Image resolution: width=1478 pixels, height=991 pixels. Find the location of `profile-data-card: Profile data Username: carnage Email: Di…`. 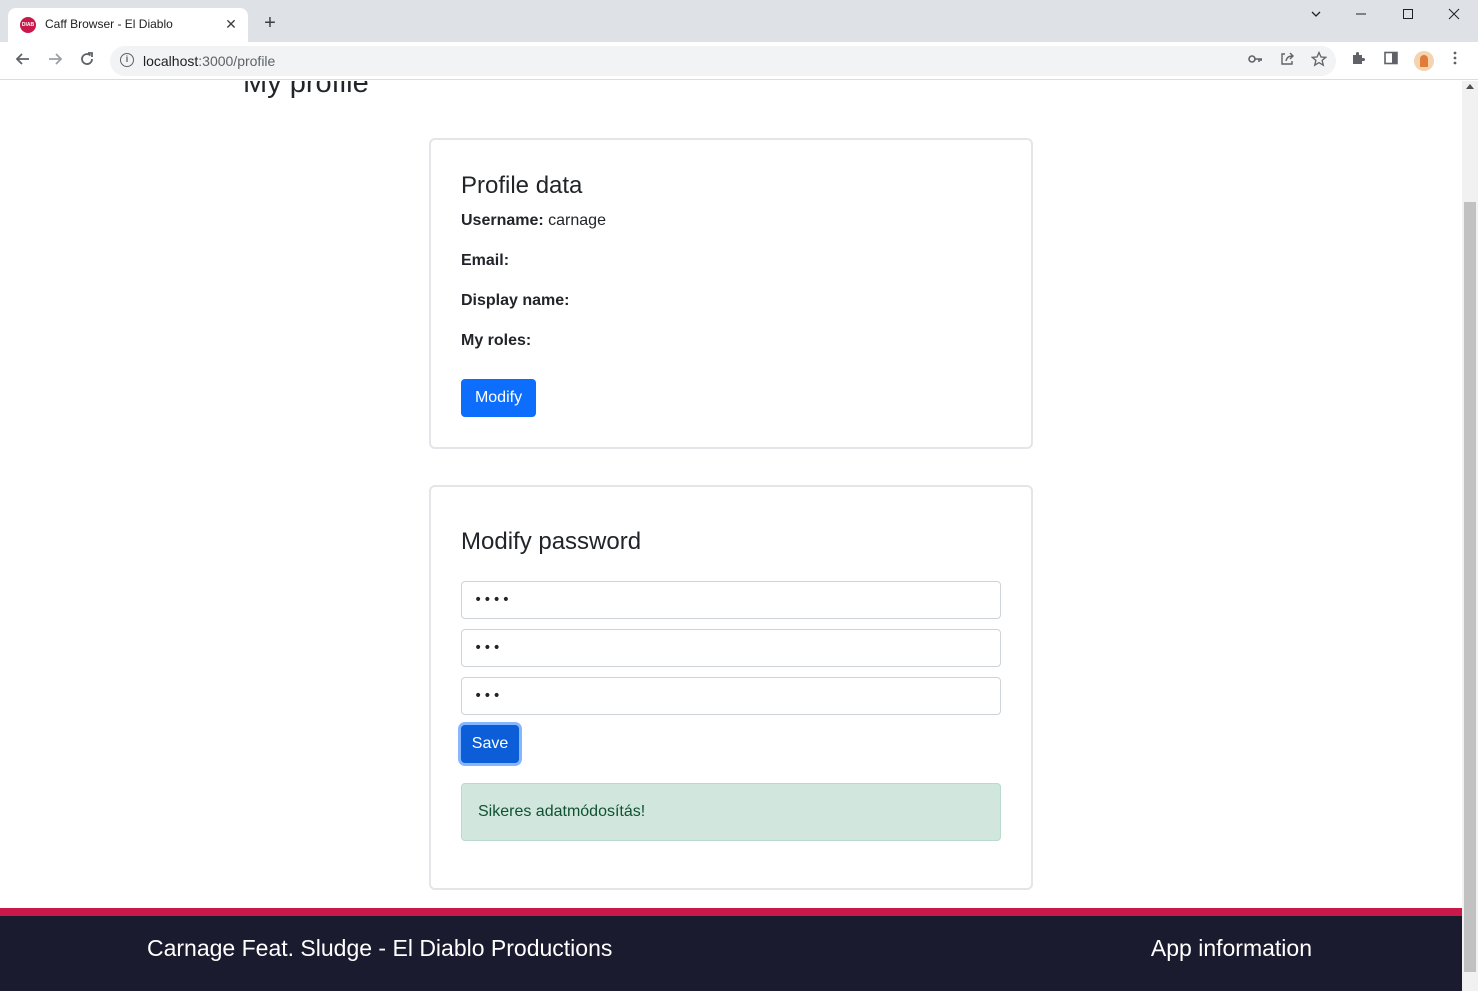

profile-data-card: Profile data Username: carnage Email: Di… is located at coordinates (731, 293).